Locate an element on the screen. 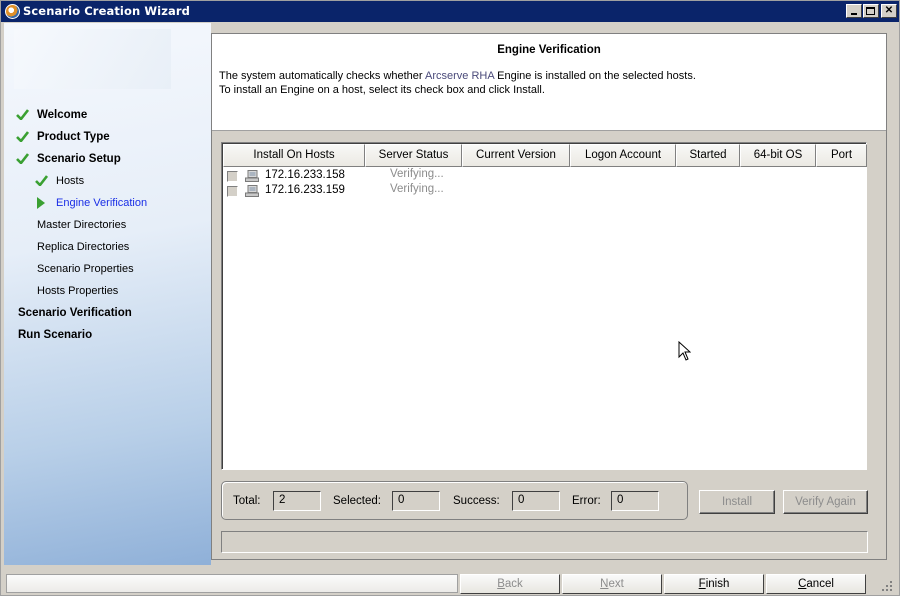  close-icon: ✕ is located at coordinates (889, 10).